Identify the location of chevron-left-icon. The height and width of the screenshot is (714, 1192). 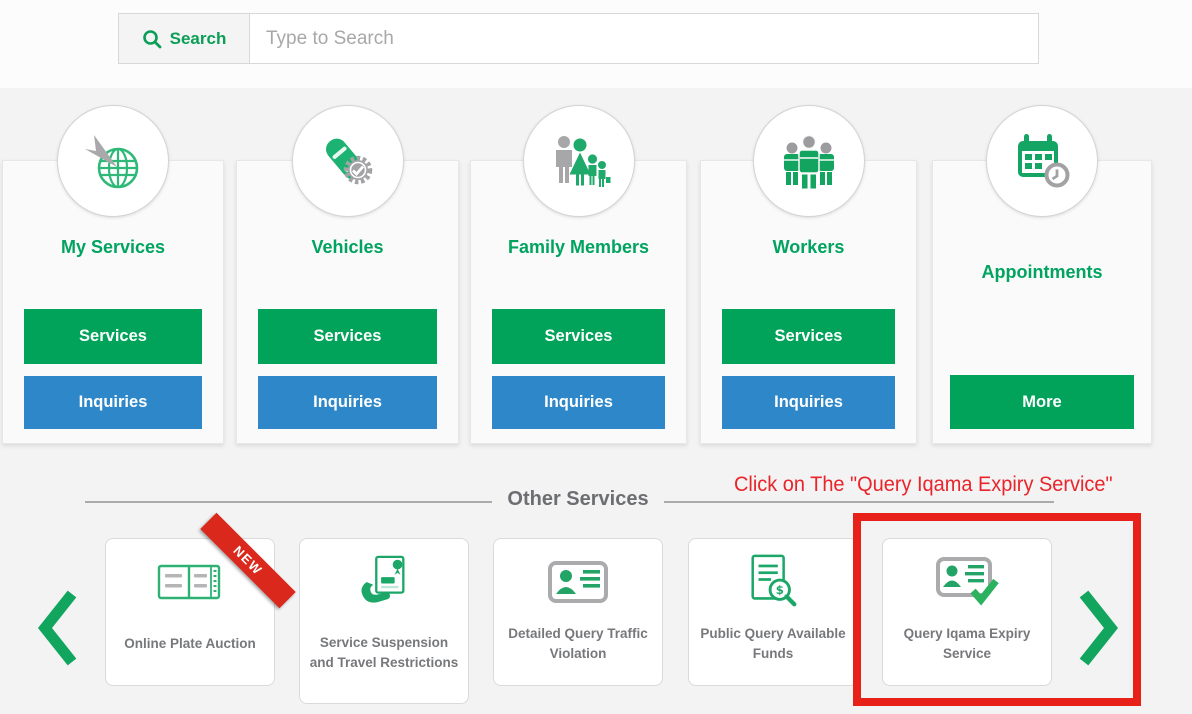
(57, 628).